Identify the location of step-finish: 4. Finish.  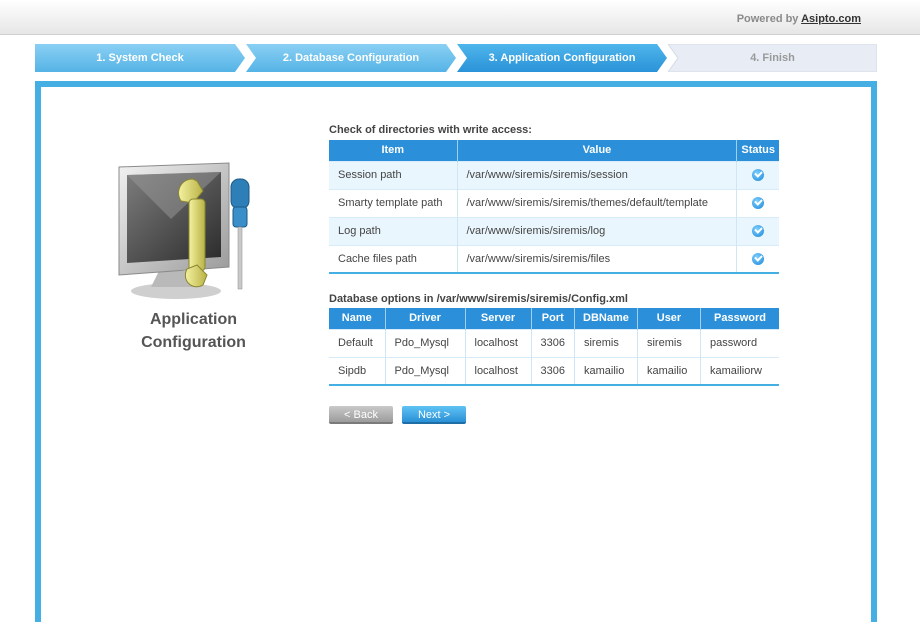
(772, 58).